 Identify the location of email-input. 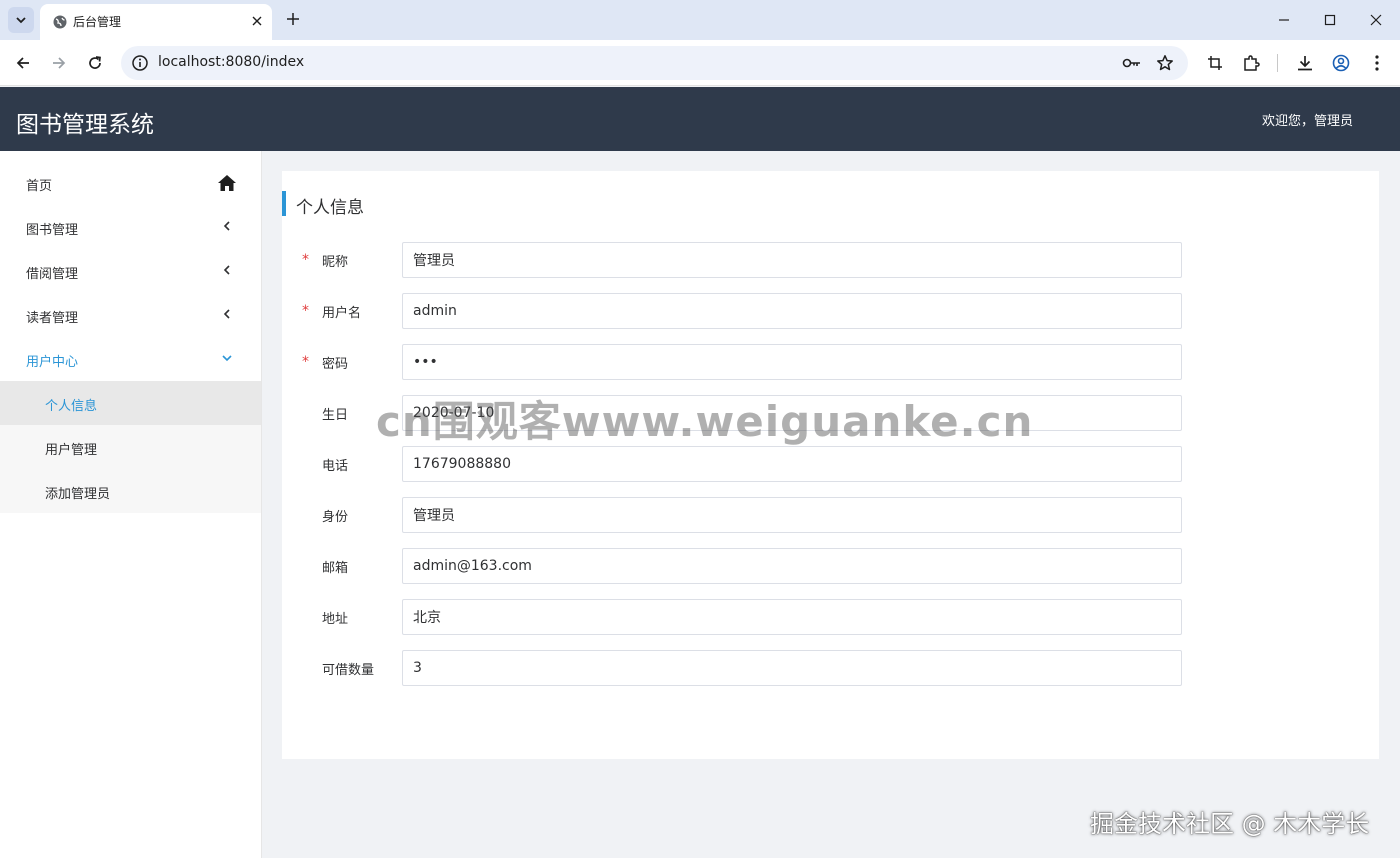
(792, 566).